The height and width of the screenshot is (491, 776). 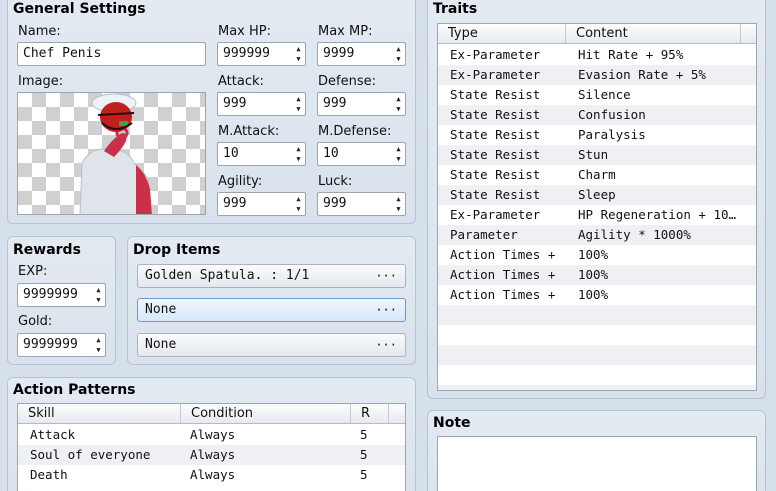 I want to click on mdefense-field: 10 ▲ ▼, so click(x=361, y=154).